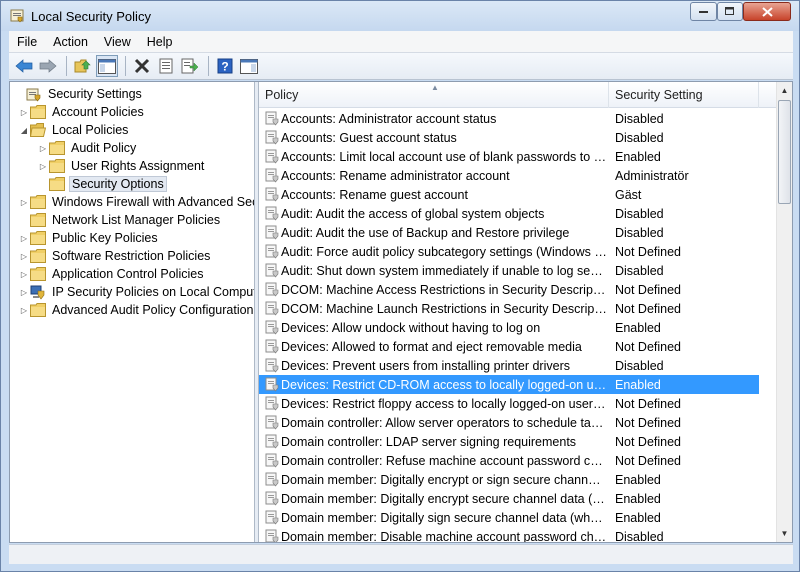 This screenshot has height=572, width=800. Describe the element at coordinates (517, 137) in the screenshot. I see `policy-row: Accounts: Guest account status Disabled` at that location.